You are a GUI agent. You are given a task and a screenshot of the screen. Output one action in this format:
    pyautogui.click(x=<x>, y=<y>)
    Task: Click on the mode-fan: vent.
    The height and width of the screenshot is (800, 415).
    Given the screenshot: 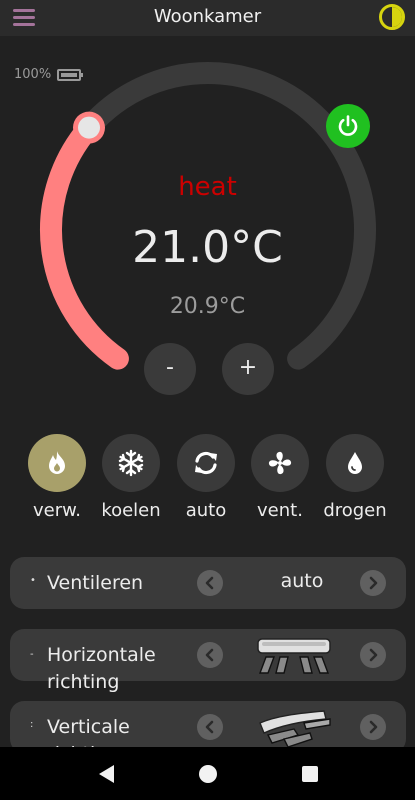 What is the action you would take?
    pyautogui.click(x=280, y=477)
    